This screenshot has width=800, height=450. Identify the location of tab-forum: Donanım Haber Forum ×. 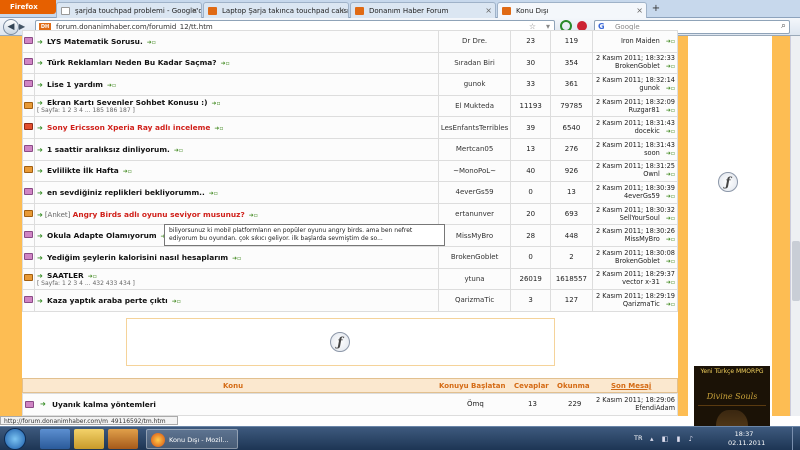
(423, 10).